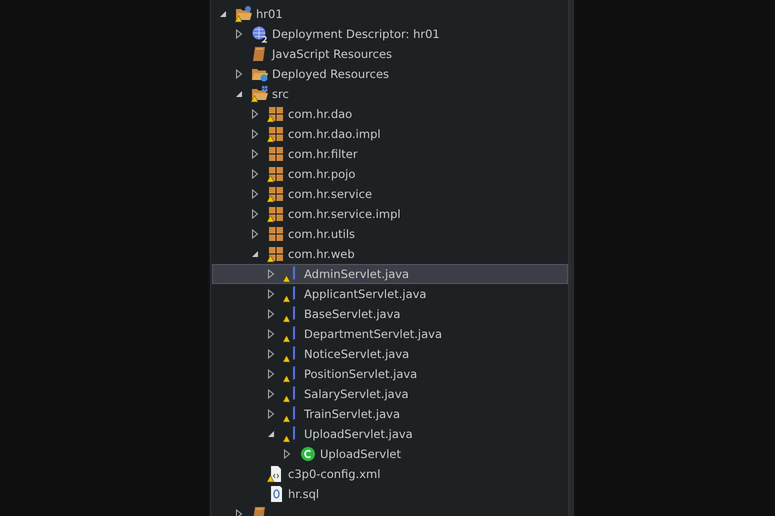 The width and height of the screenshot is (775, 516). I want to click on tree-item: AdminServlet.java, so click(390, 274).